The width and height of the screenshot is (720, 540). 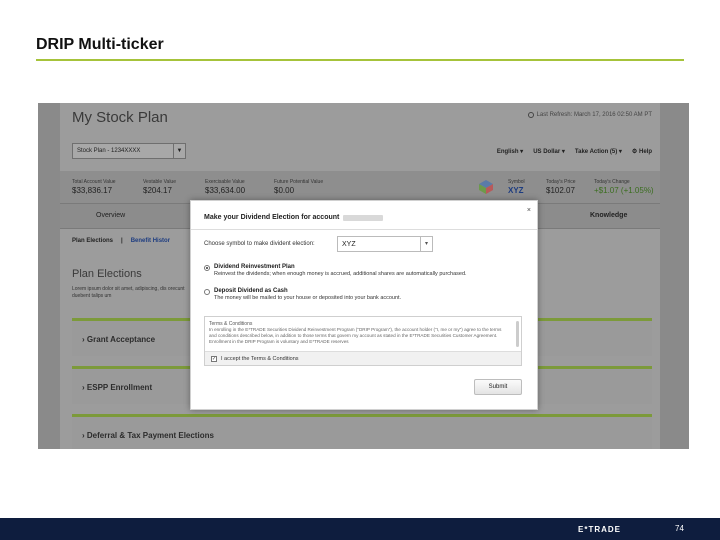 I want to click on language-label: English, so click(x=507, y=152).